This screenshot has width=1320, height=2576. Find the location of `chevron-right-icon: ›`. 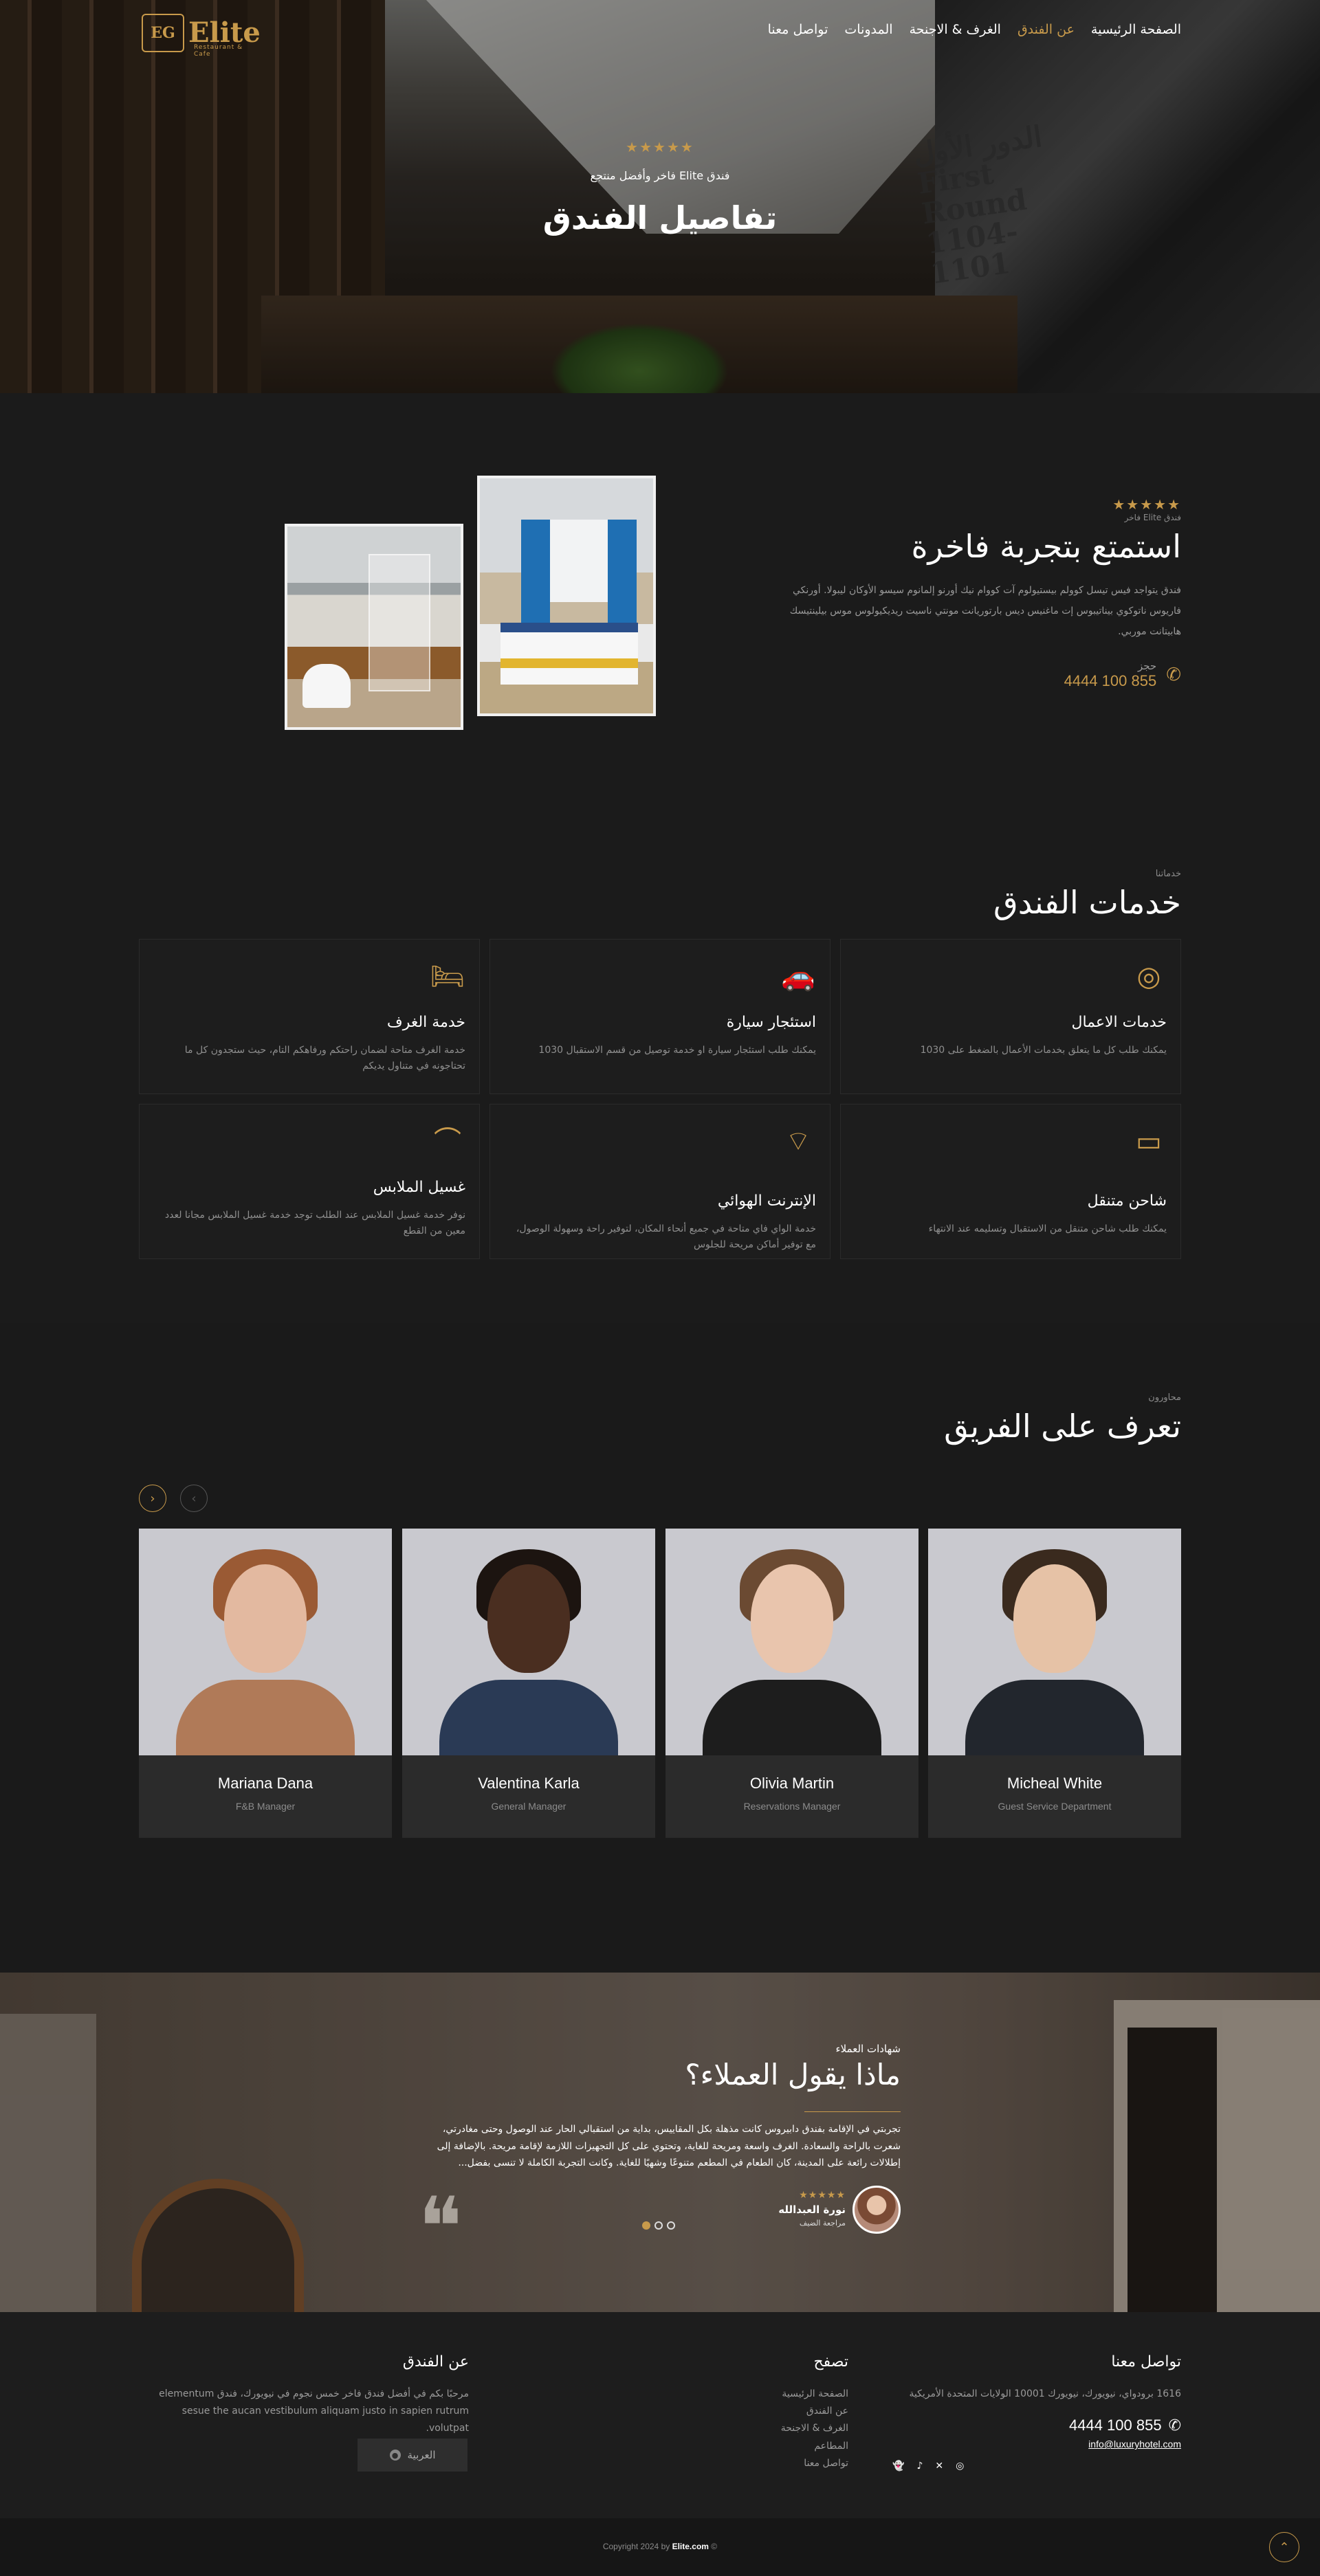

chevron-right-icon: › is located at coordinates (194, 1499).